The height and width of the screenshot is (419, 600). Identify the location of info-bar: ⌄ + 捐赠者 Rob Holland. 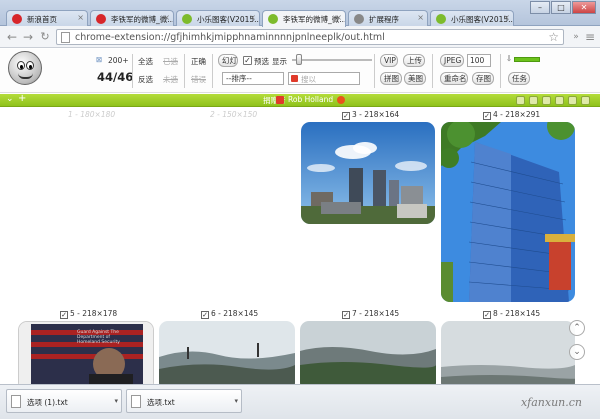
(300, 100).